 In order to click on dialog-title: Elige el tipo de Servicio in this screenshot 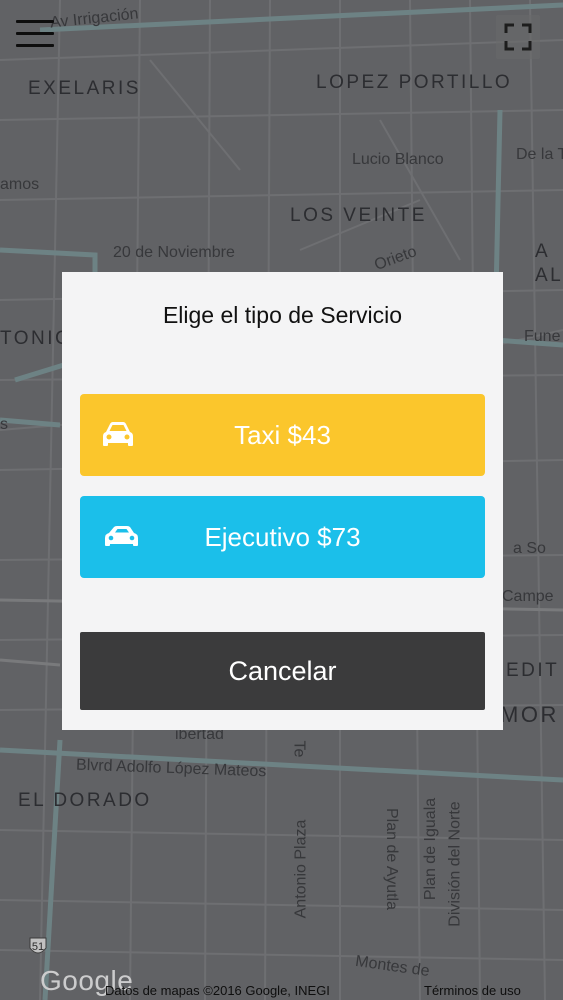, I will do `click(282, 315)`.